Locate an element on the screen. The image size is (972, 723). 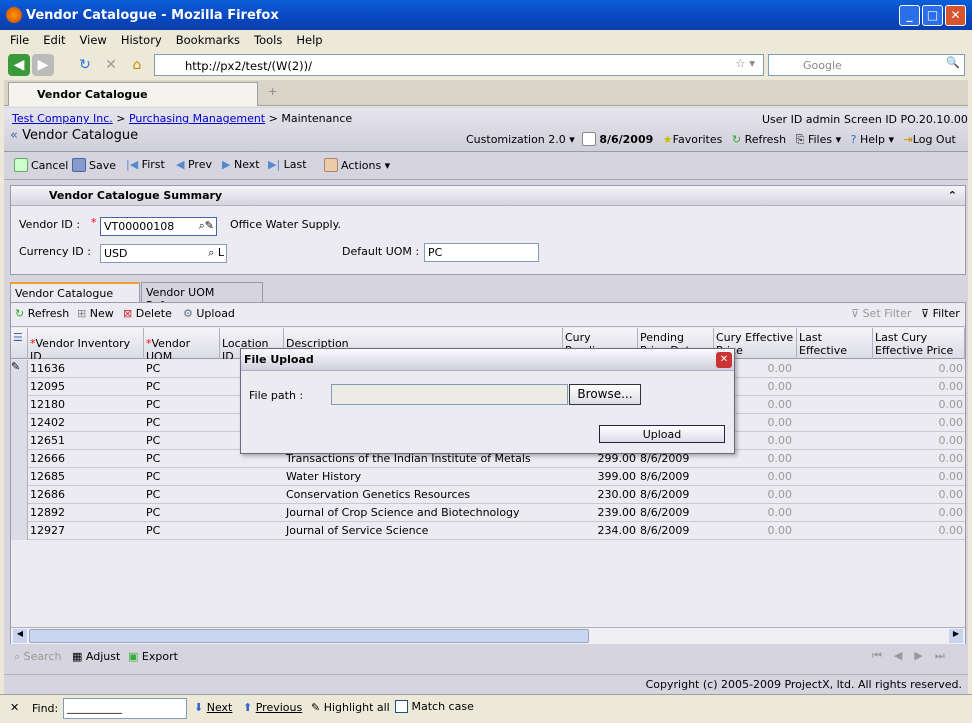
menu-help: Help is located at coordinates (309, 40).